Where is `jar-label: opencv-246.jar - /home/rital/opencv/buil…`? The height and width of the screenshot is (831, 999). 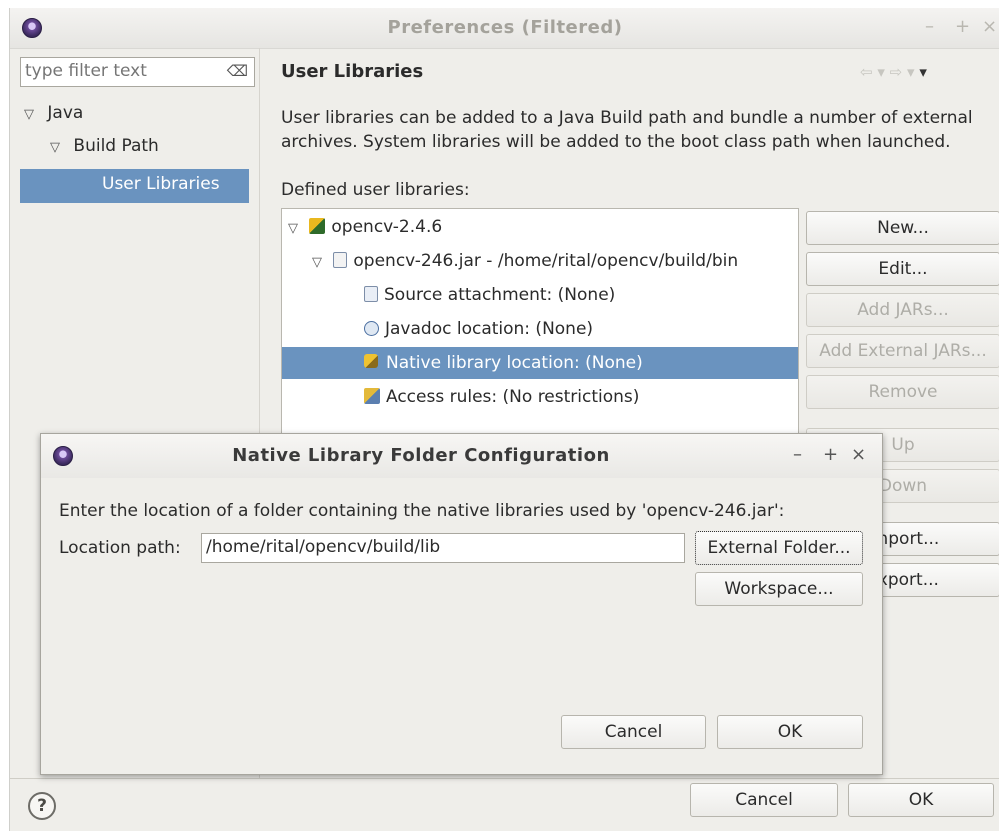 jar-label: opencv-246.jar - /home/rital/opencv/buil… is located at coordinates (546, 261).